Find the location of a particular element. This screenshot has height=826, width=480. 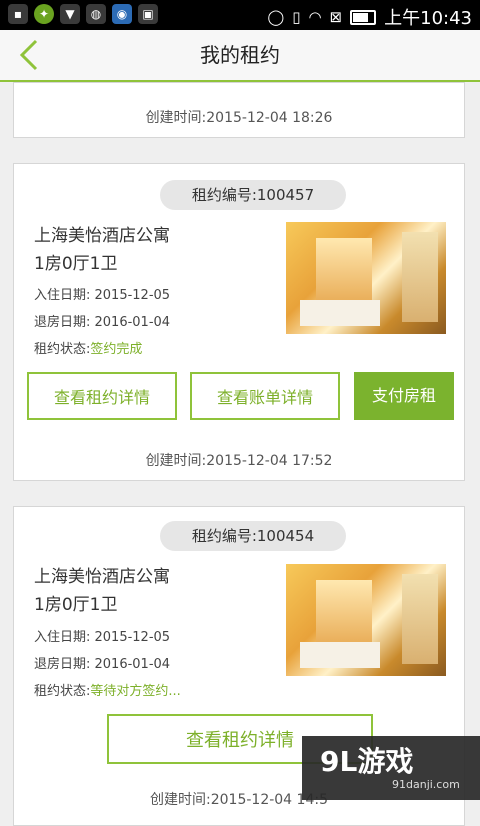

status-bar-system: ◯ ▯ ◠ ⊠ 上午10:43 is located at coordinates (369, 17).